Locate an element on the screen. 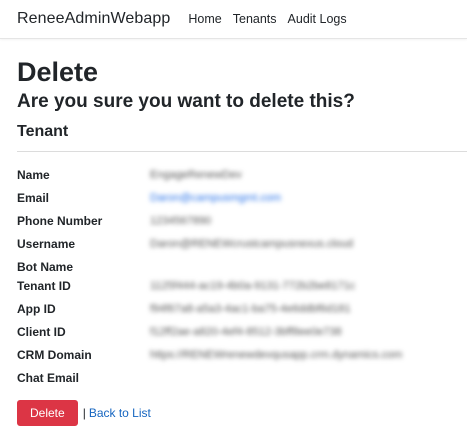 The height and width of the screenshot is (435, 467). detail-row-chat-email: Chat Email is located at coordinates (242, 378).